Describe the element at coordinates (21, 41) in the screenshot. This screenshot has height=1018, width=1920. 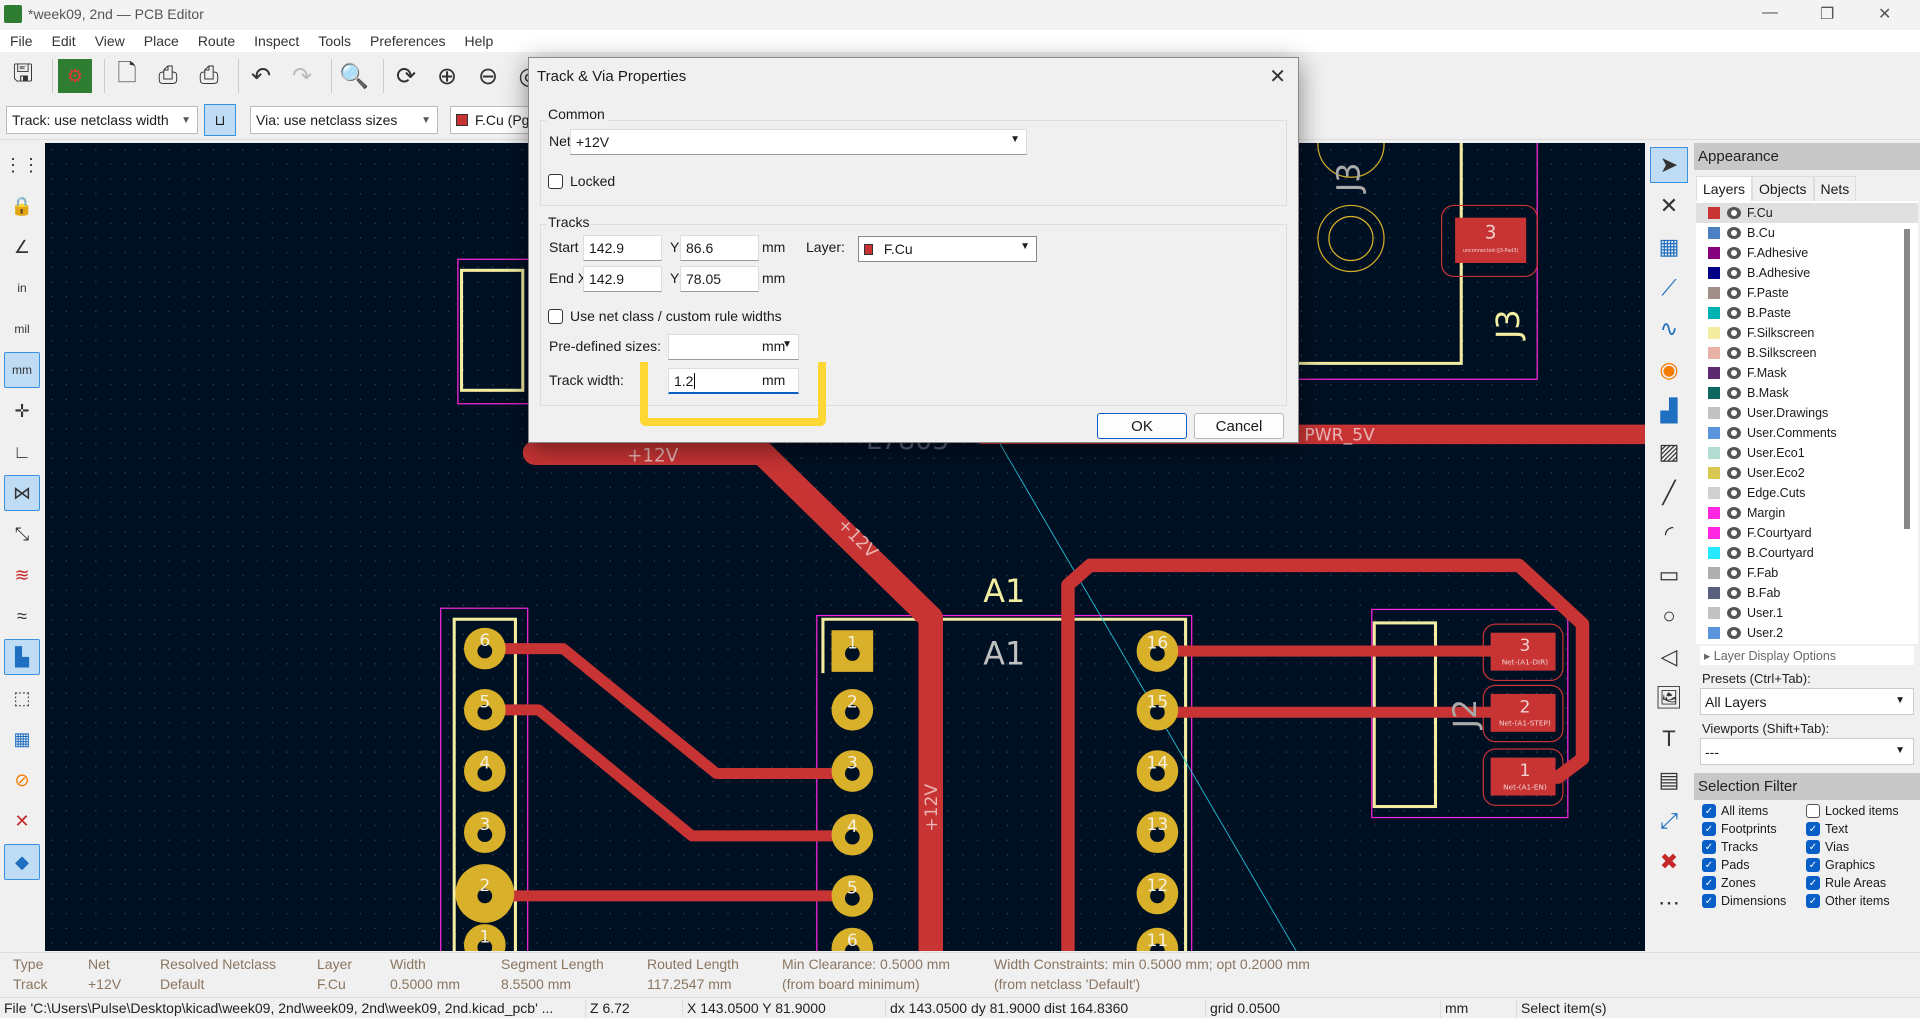
I see `menu-file: File` at that location.